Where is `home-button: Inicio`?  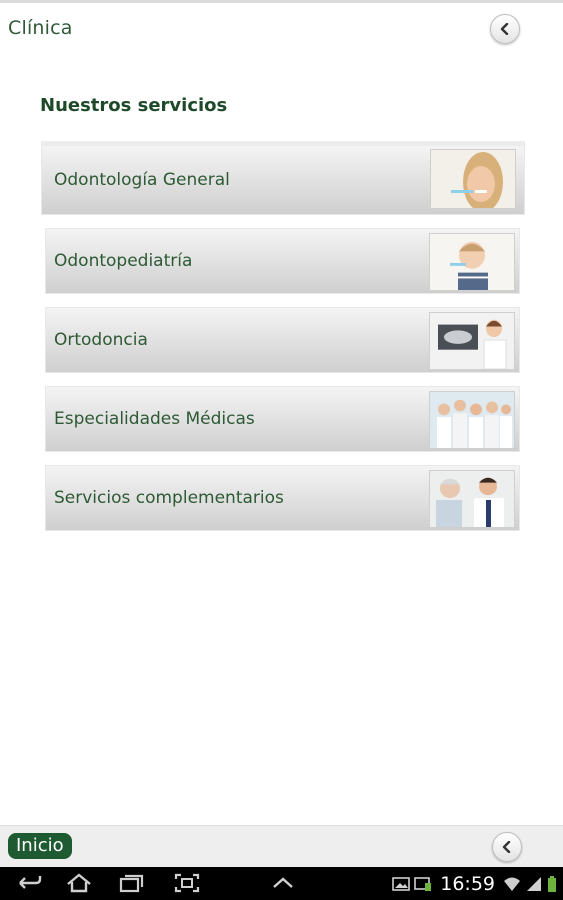
home-button: Inicio is located at coordinates (40, 846).